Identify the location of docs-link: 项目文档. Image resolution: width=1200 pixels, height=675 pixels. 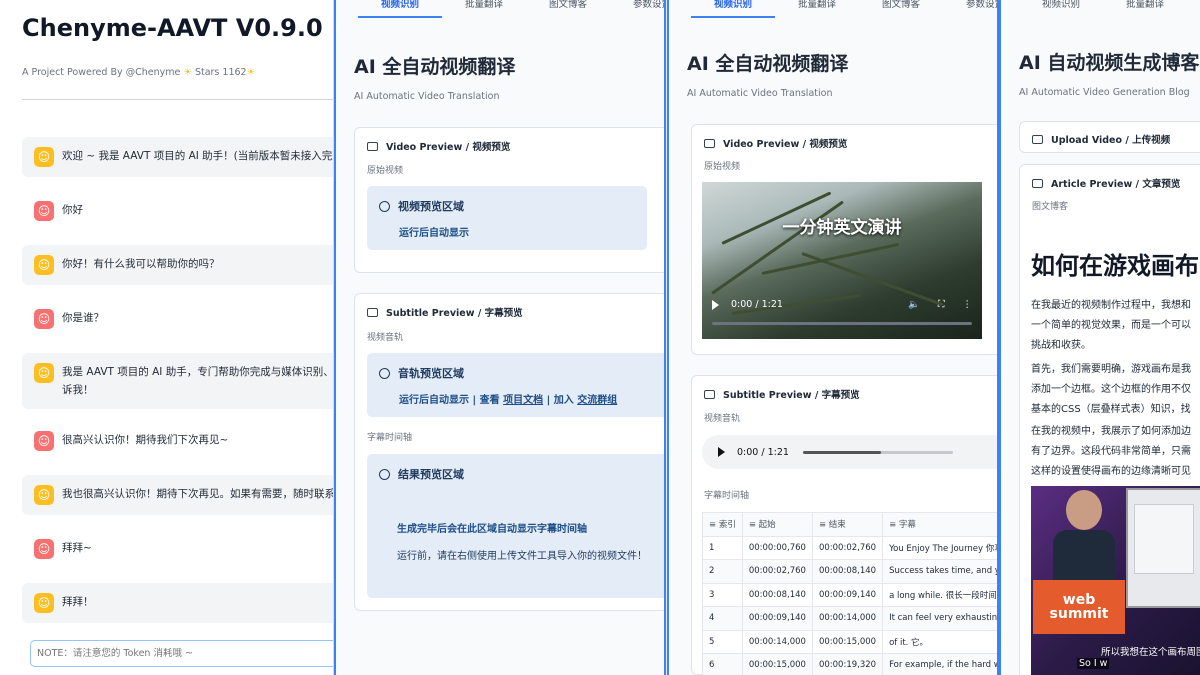
(523, 400).